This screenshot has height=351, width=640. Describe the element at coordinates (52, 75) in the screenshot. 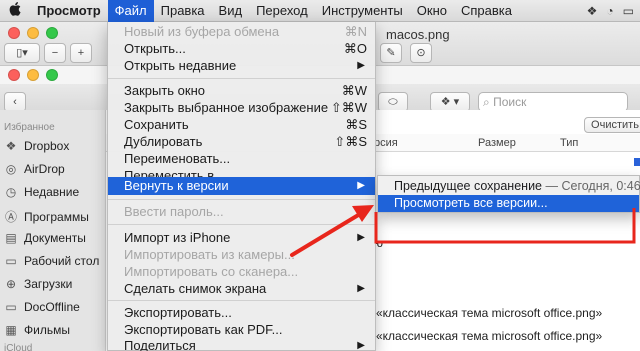

I see `finder-zoom-button` at that location.